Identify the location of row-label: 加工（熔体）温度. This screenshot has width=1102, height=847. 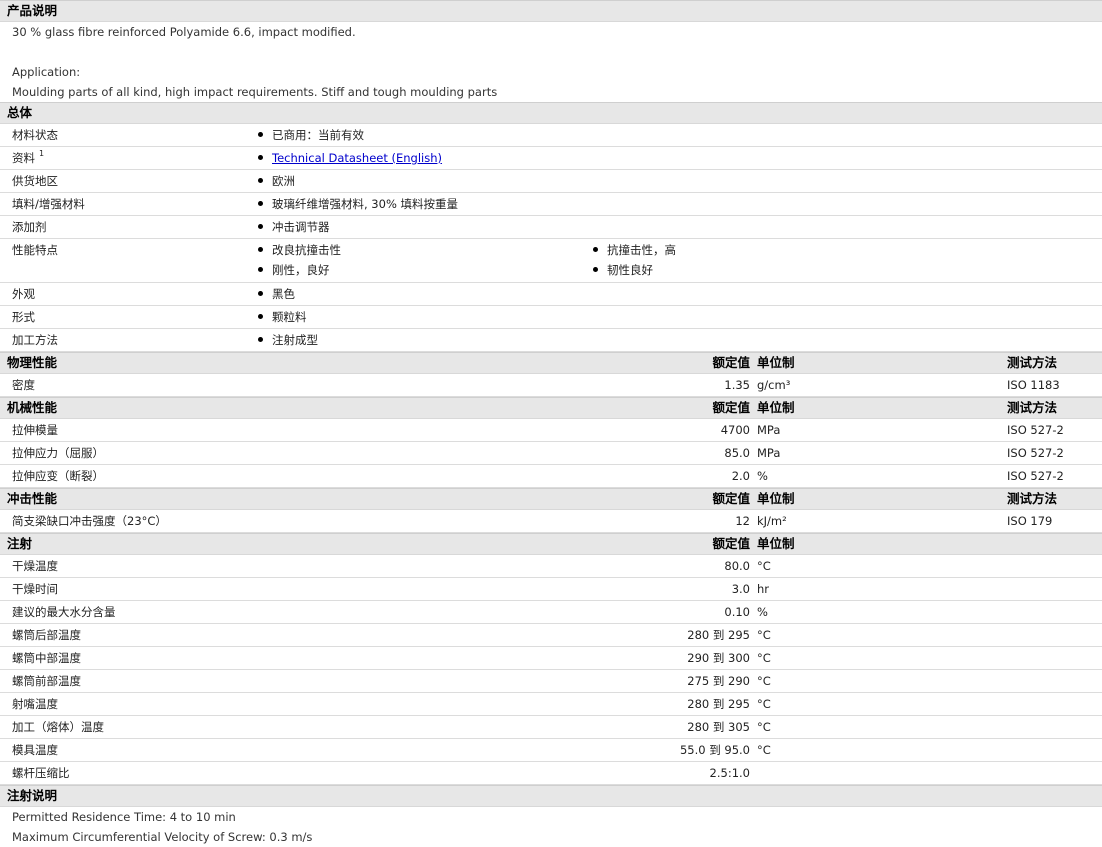
(58, 727).